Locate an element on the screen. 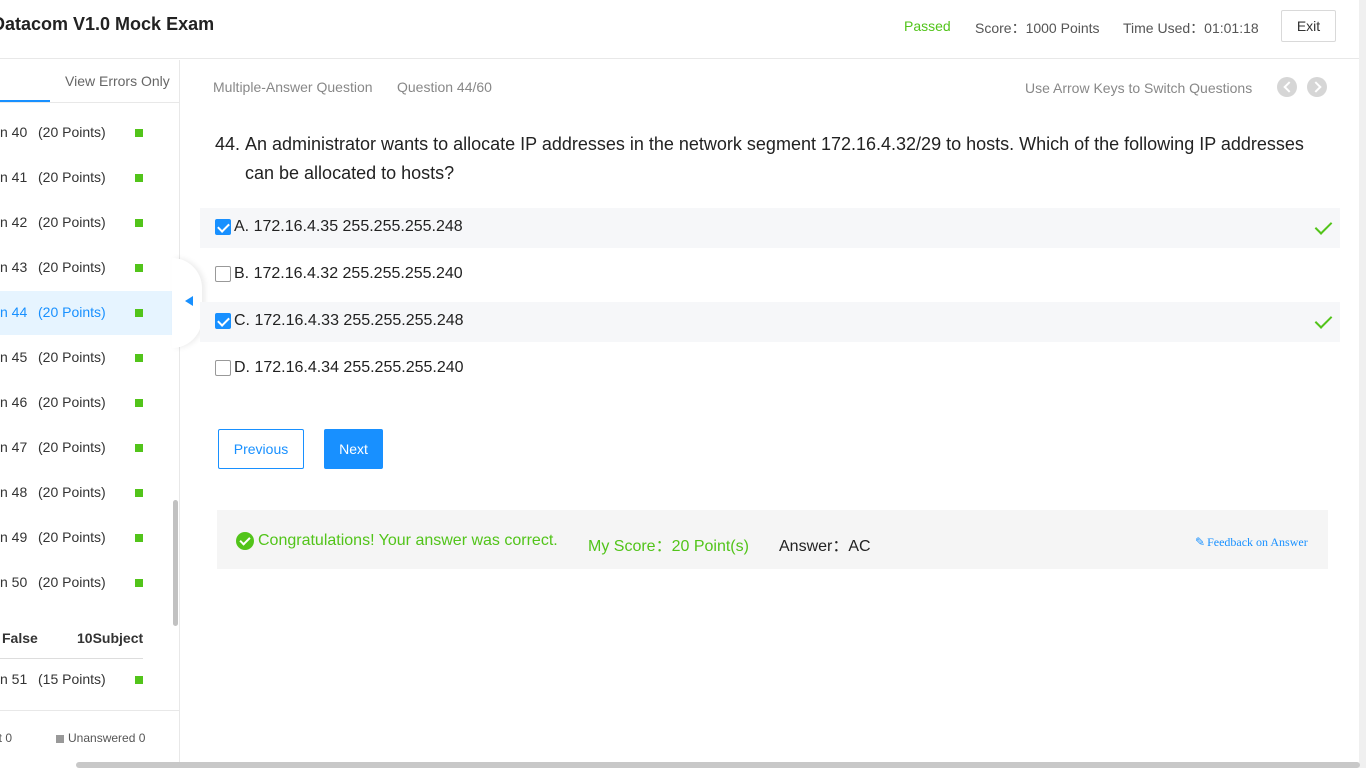 This screenshot has width=1366, height=768. sidebar-question-item: n 48 (20 Points) is located at coordinates (86, 493).